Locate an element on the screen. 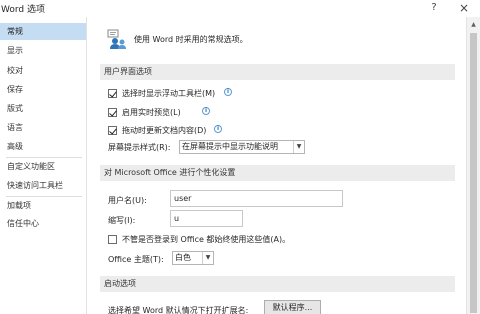 The width and height of the screenshot is (480, 314). content-scrollbar: ▲ is located at coordinates (473, 165).